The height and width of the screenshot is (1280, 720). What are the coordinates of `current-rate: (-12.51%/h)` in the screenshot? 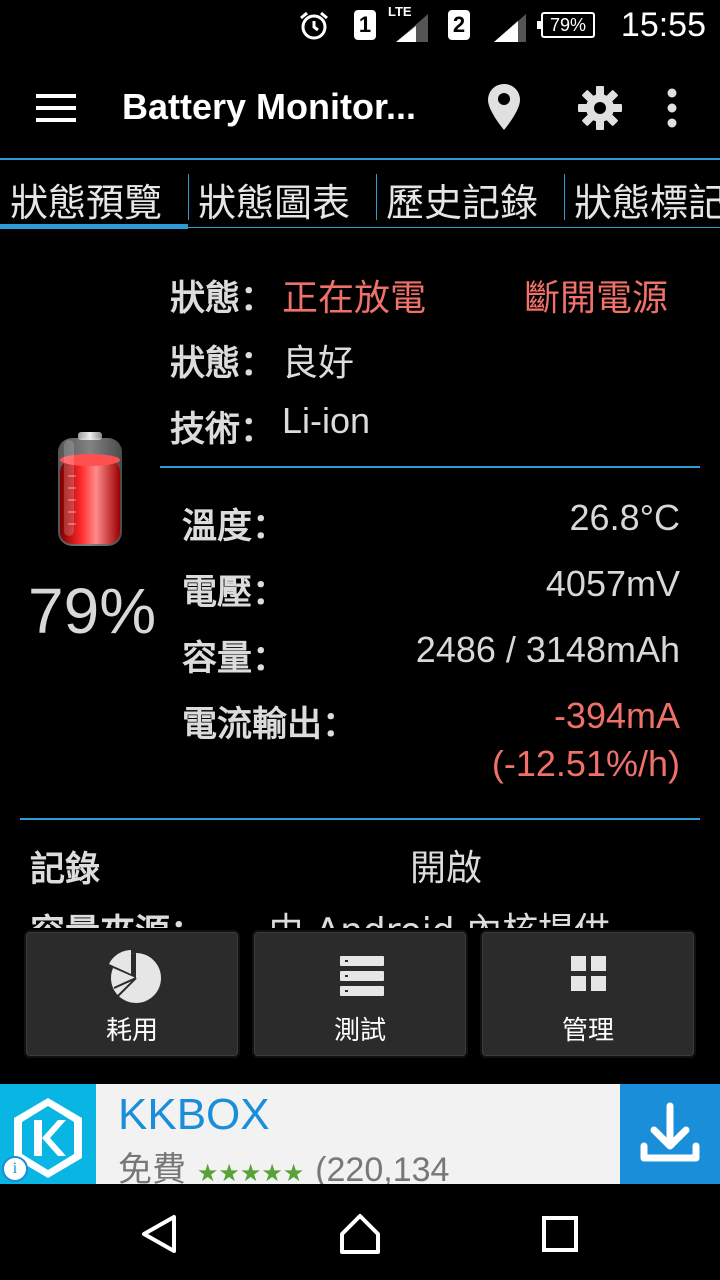 It's located at (585, 763).